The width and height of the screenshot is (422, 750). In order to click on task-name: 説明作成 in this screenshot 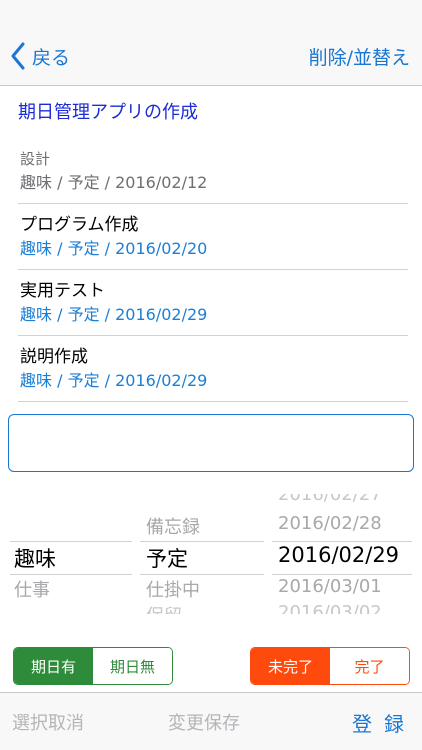, I will do `click(54, 357)`.